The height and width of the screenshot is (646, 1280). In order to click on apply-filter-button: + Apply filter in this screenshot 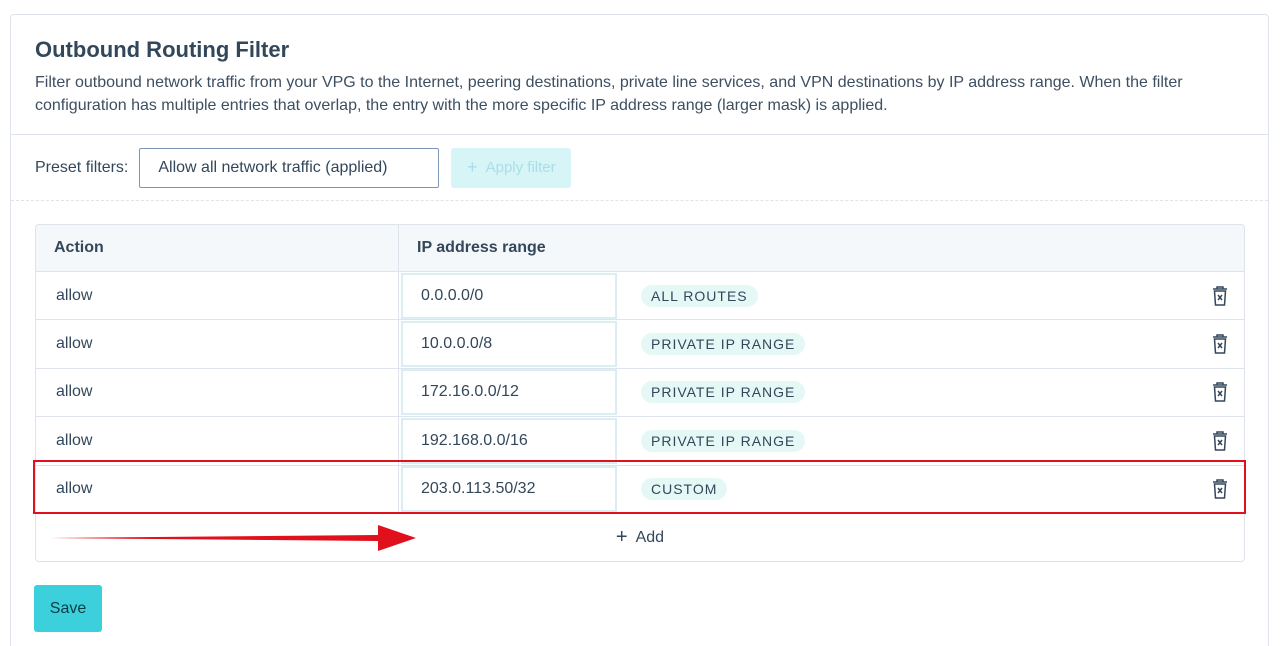, I will do `click(511, 167)`.